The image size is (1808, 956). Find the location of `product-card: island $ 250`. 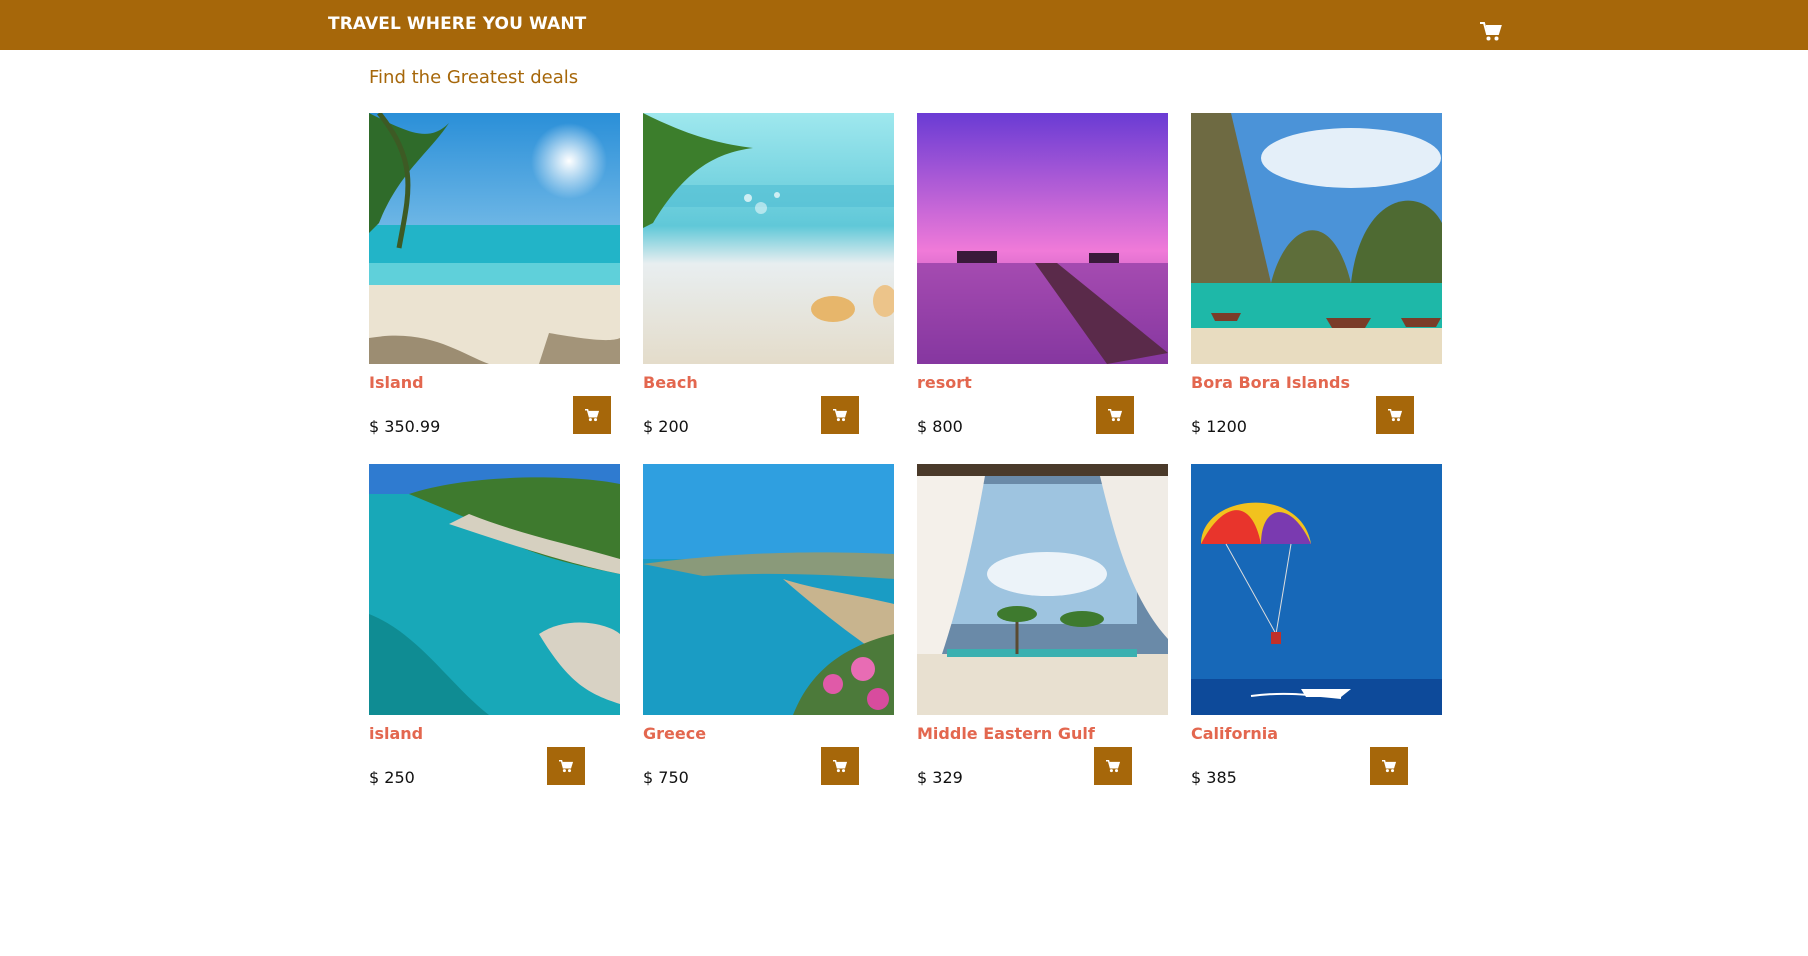

product-card: island $ 250 is located at coordinates (494, 625).